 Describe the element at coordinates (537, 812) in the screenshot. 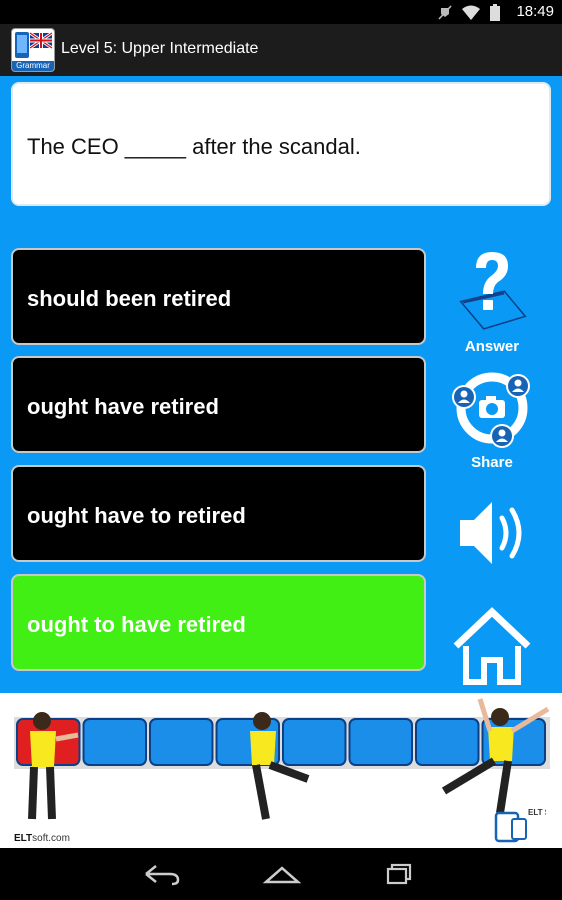

I see `ad-badge-text: ELT SOFT` at that location.